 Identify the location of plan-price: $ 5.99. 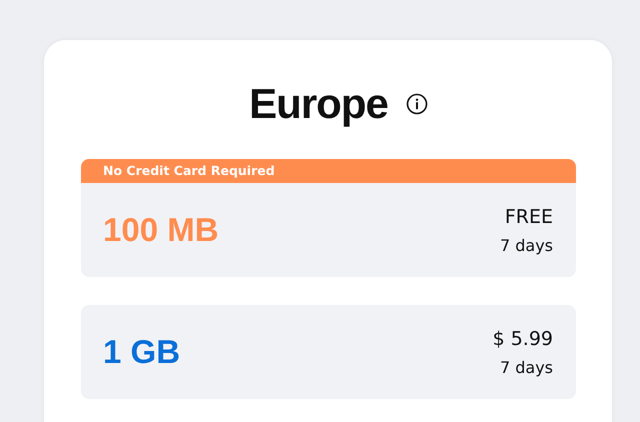
(522, 339).